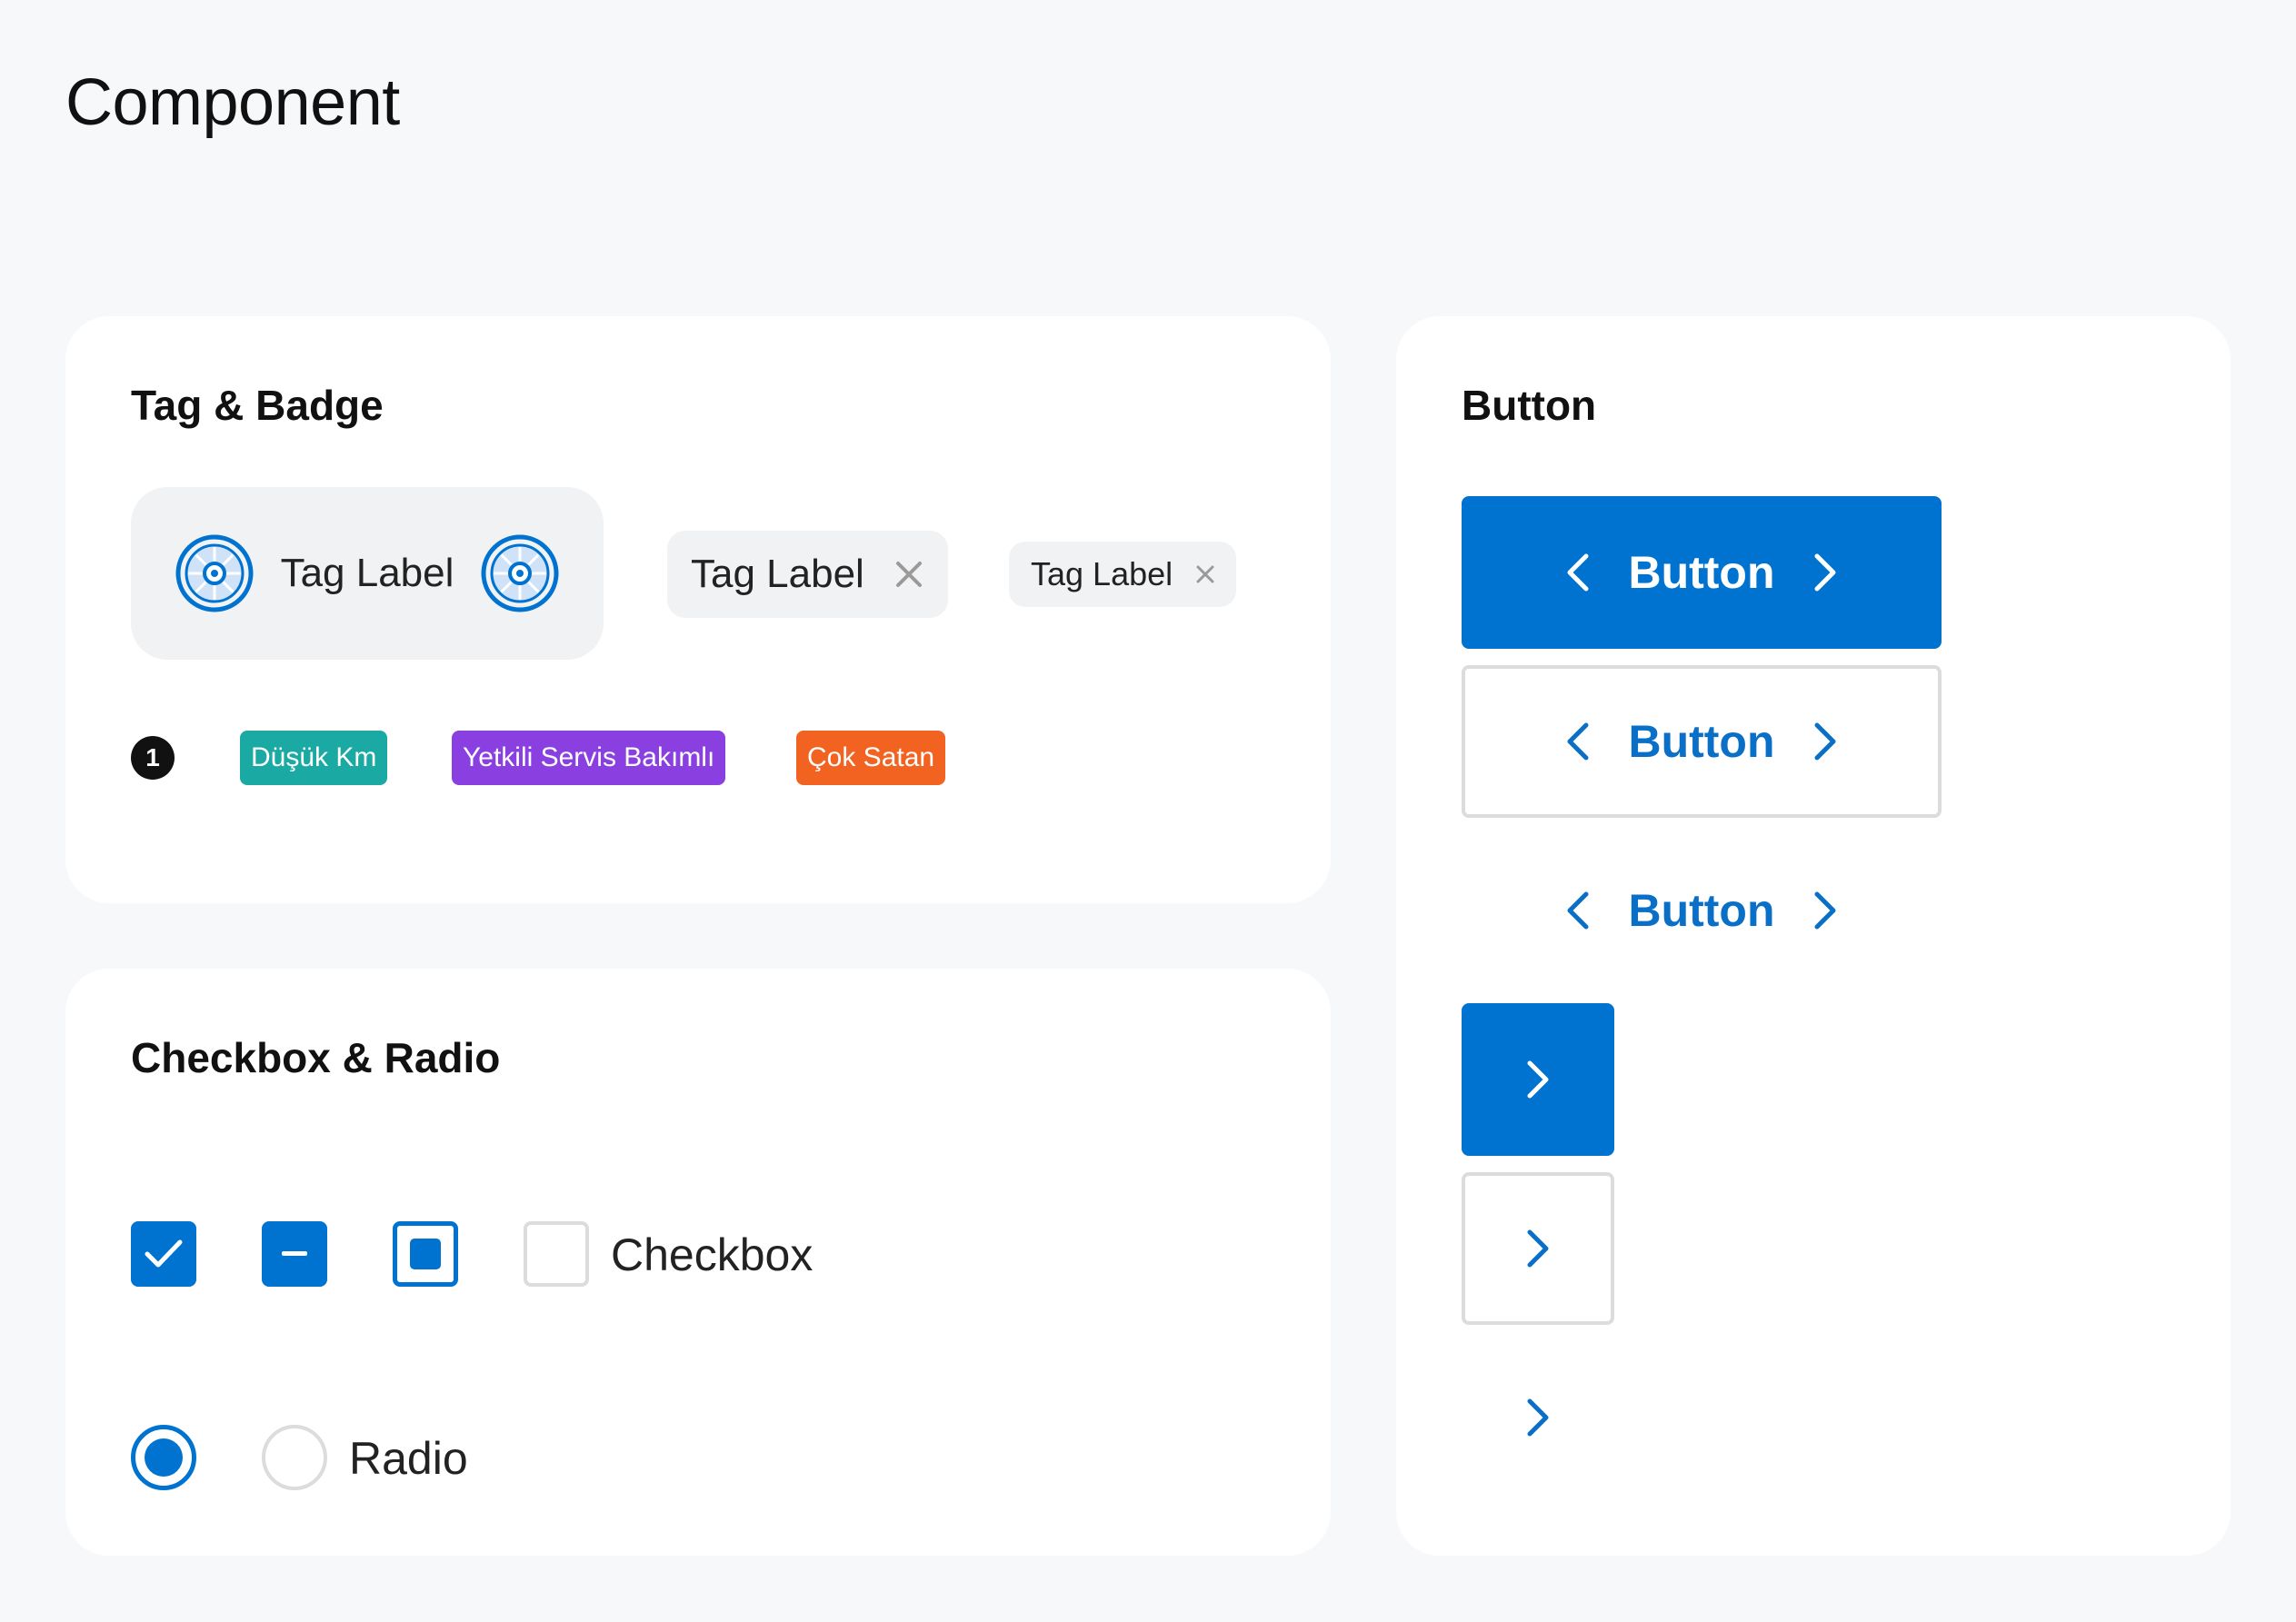 The image size is (2296, 1622). Describe the element at coordinates (1102, 573) in the screenshot. I see `tag-small-label: Tag Label` at that location.